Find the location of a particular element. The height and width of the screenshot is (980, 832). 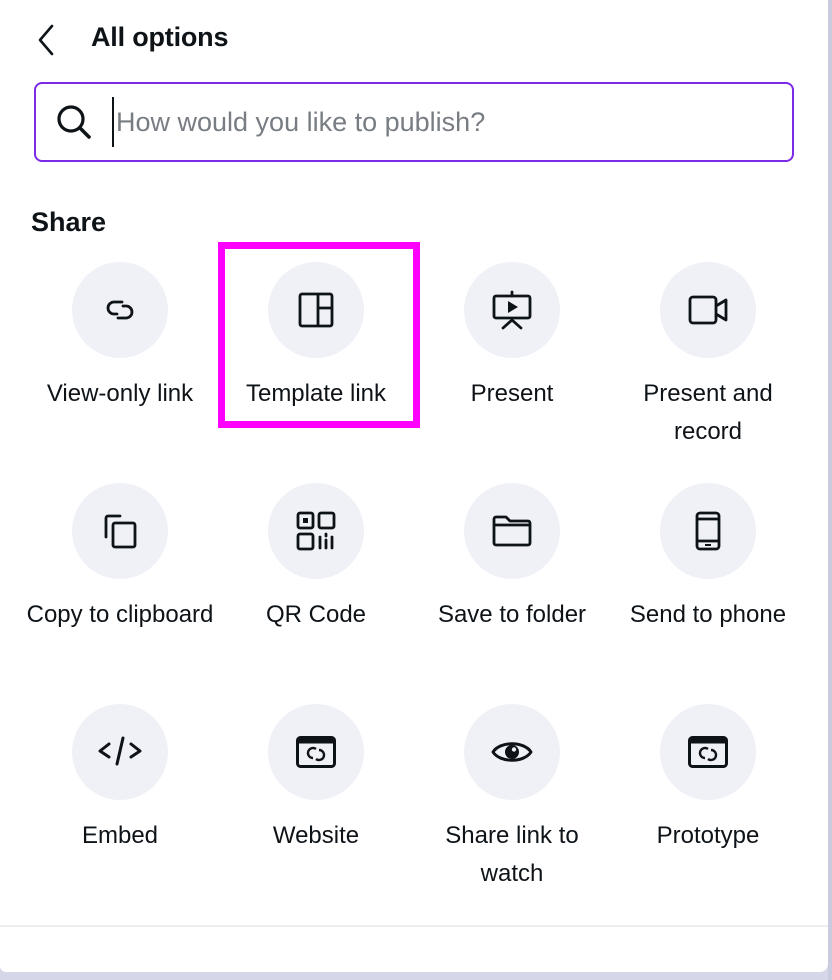

qr-code-icon is located at coordinates (316, 531).